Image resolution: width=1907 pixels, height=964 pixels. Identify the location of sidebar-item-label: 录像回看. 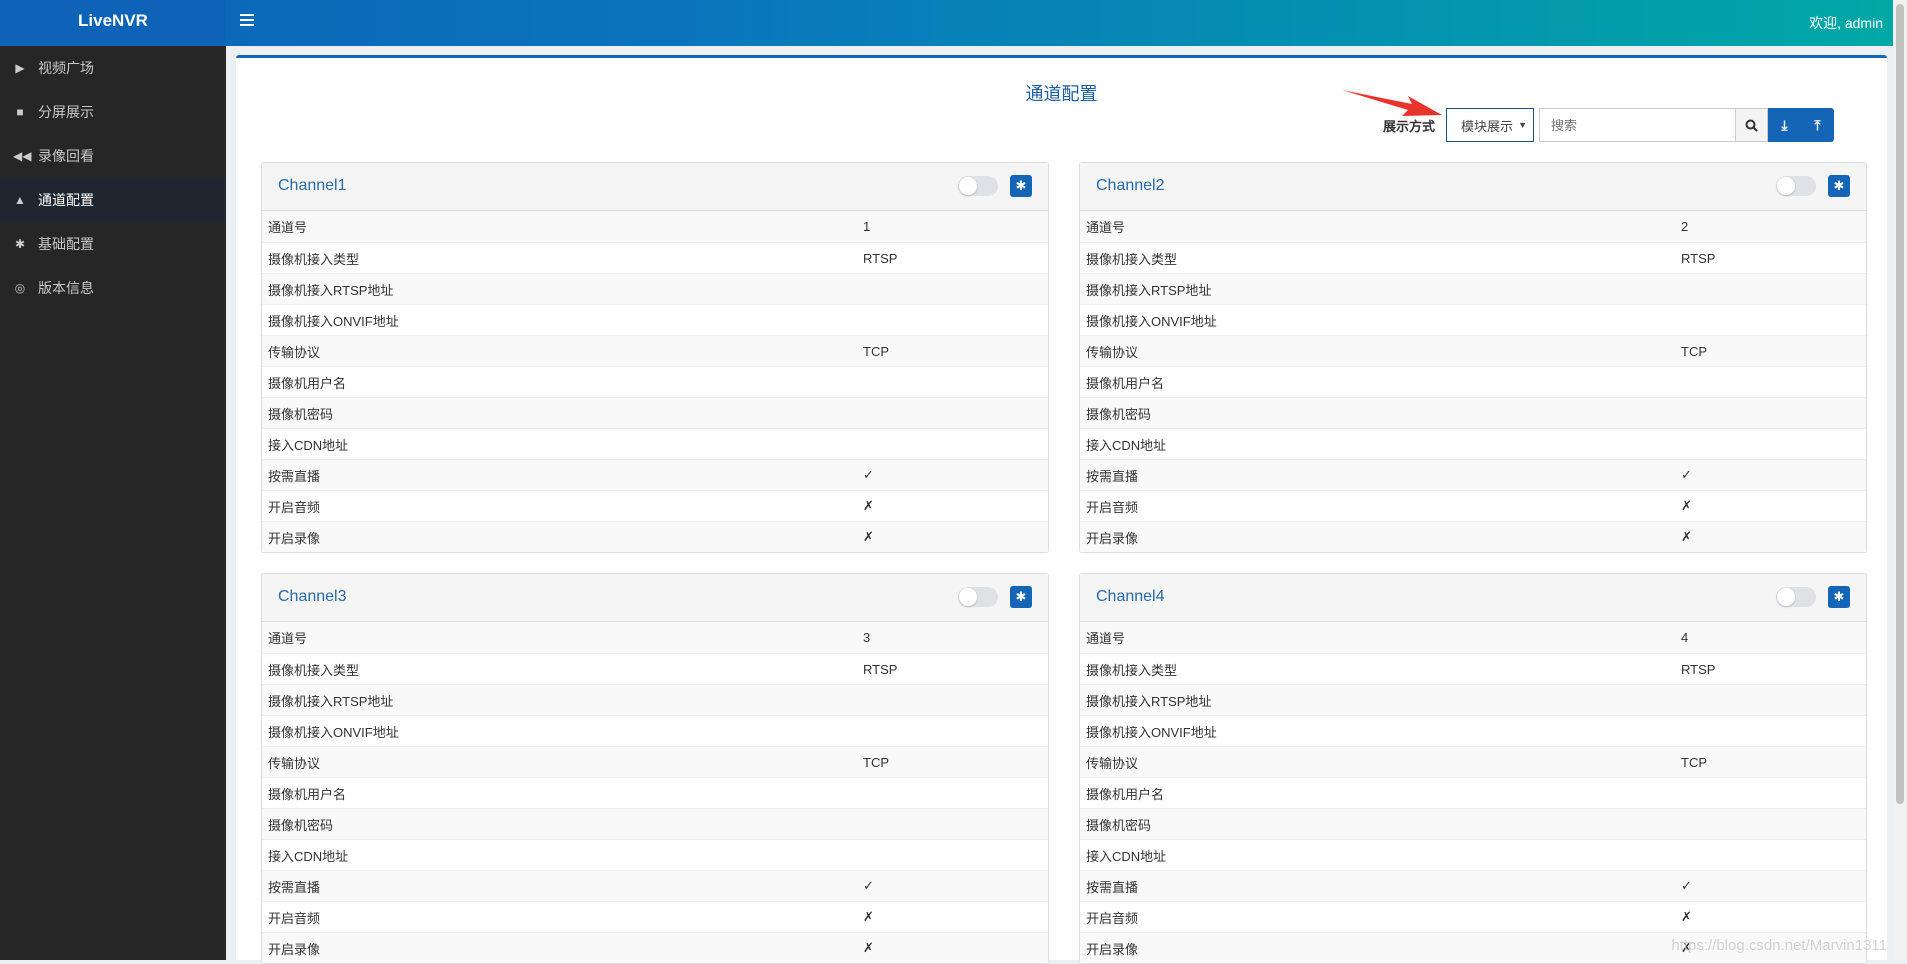
(66, 156).